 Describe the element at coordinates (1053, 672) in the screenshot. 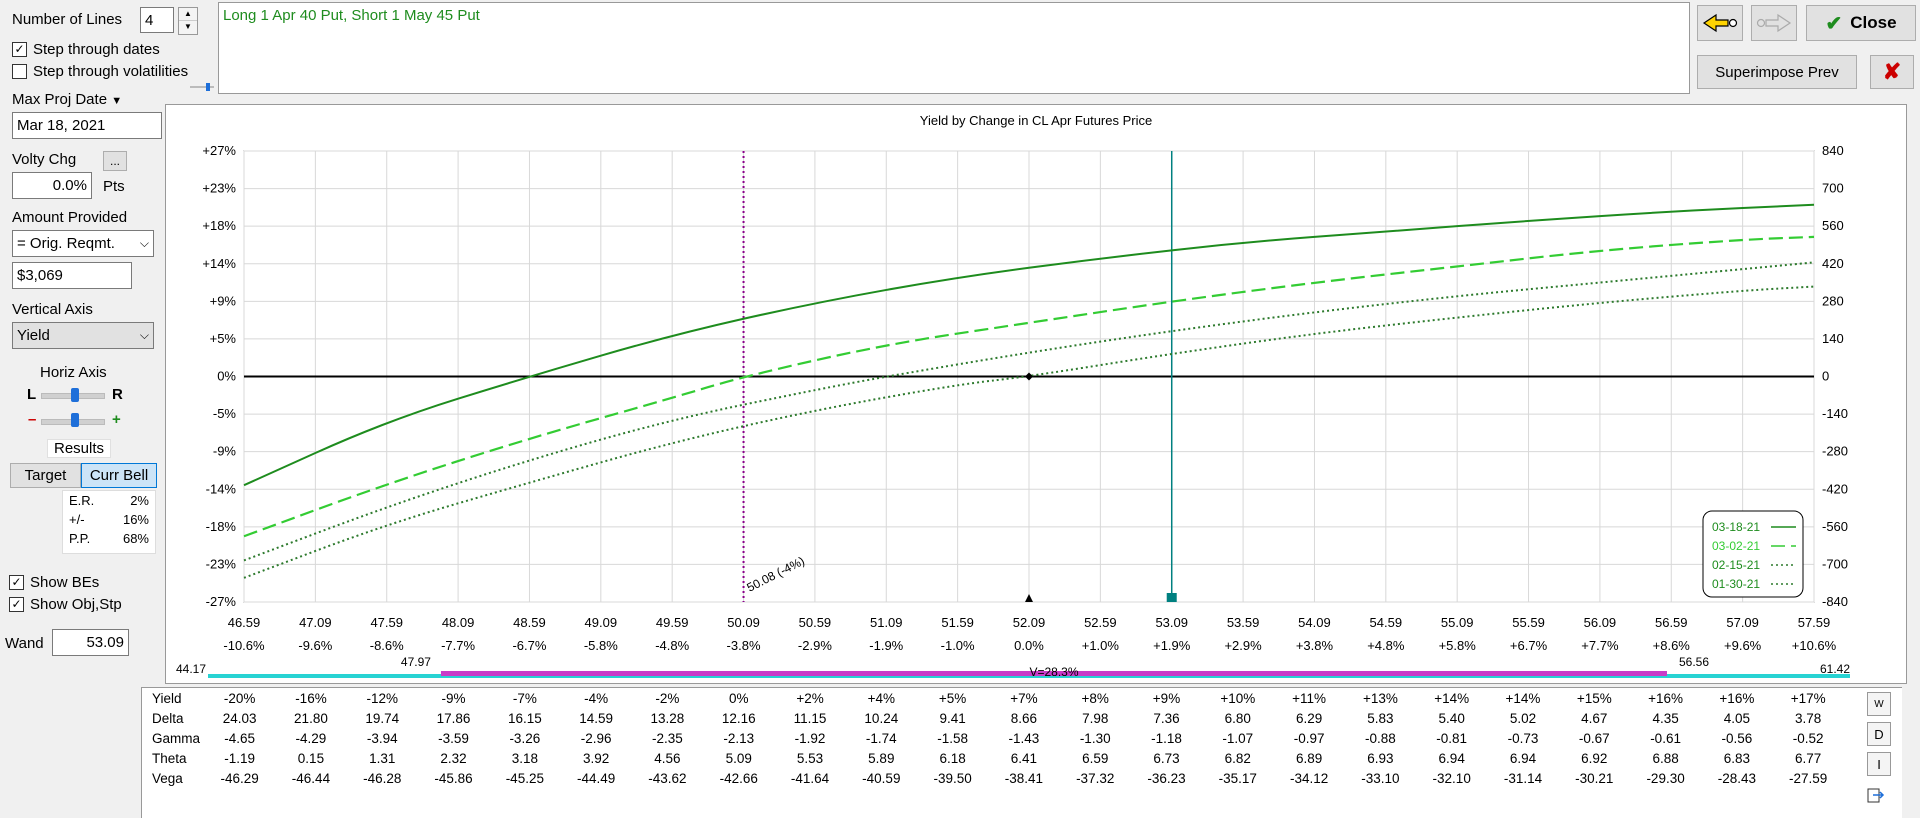

I see `bell-center-label: V=28.3%` at that location.